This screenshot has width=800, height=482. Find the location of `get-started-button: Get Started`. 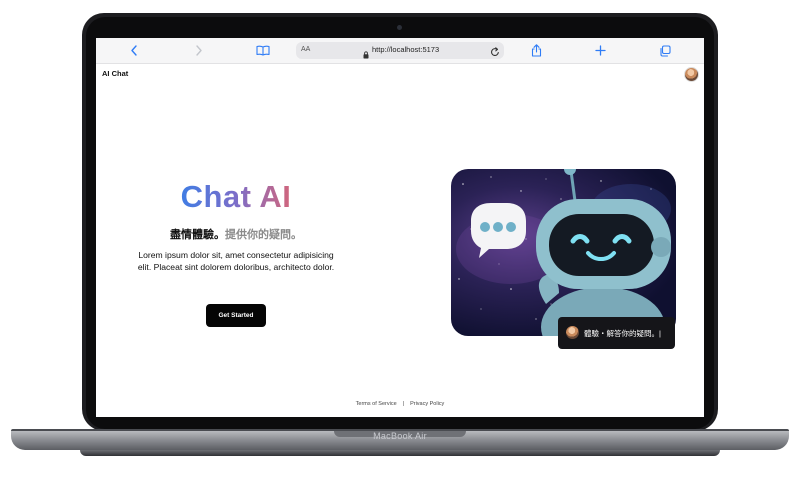

get-started-button: Get Started is located at coordinates (236, 315).